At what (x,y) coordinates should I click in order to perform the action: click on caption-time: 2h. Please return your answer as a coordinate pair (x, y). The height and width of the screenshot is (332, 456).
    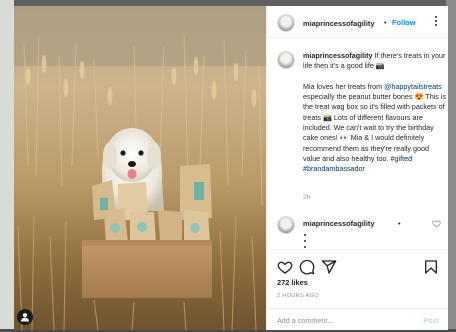
    Looking at the image, I should click on (307, 197).